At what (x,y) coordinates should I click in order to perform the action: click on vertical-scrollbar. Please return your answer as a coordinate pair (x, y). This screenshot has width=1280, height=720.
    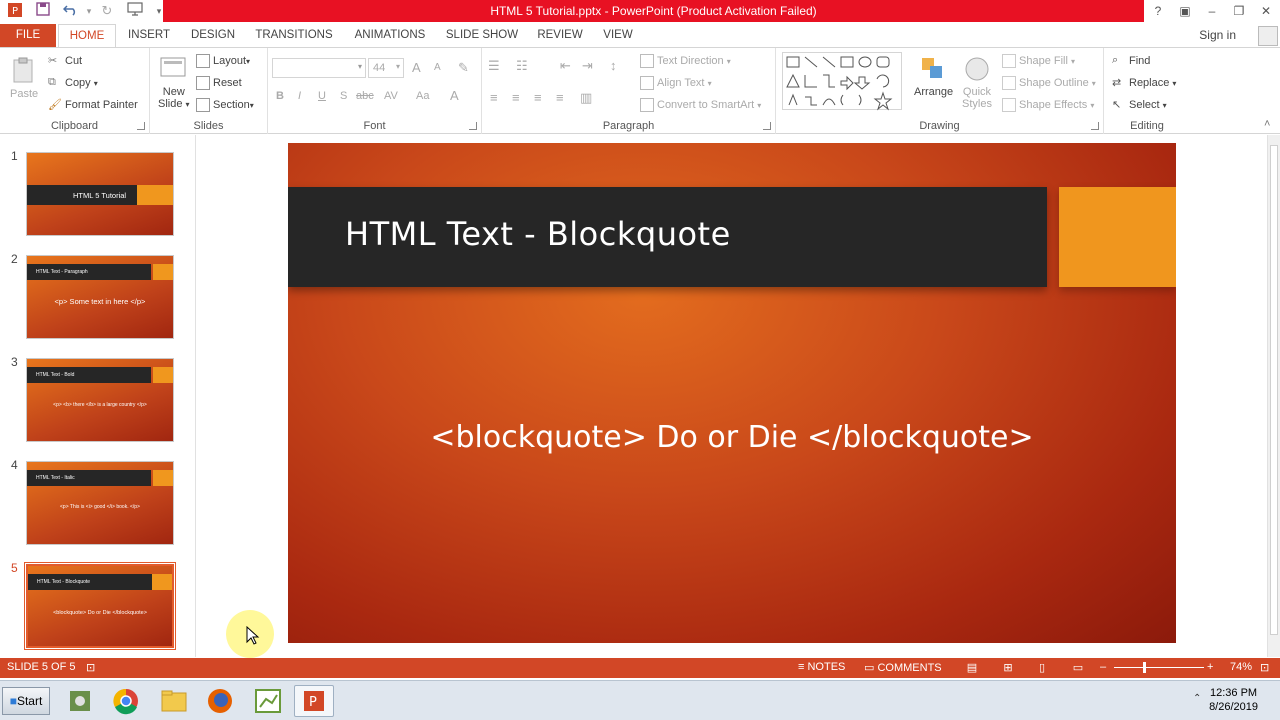
    Looking at the image, I should click on (1273, 396).